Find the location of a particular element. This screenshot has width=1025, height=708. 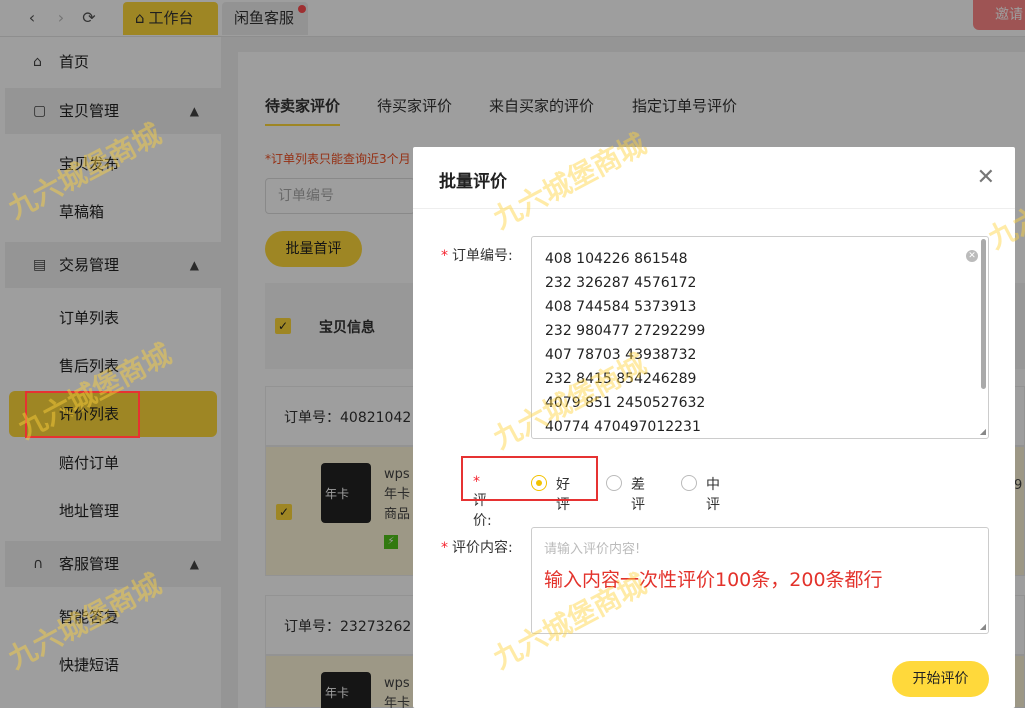

rating-radio-neutral is located at coordinates (689, 483).